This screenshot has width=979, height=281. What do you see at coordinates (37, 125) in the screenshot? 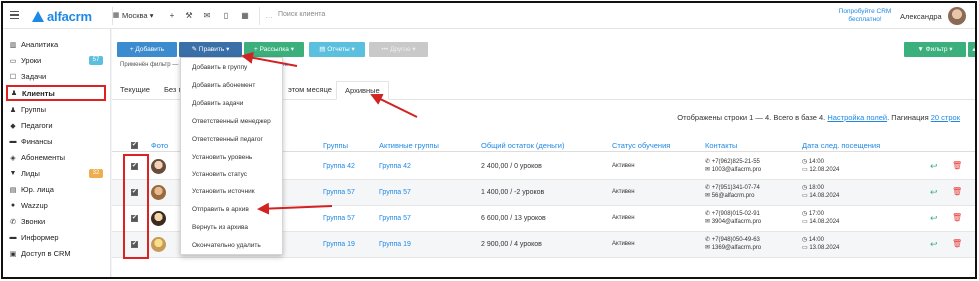
I see `sidebar-item-label: Педагоги` at bounding box center [37, 125].